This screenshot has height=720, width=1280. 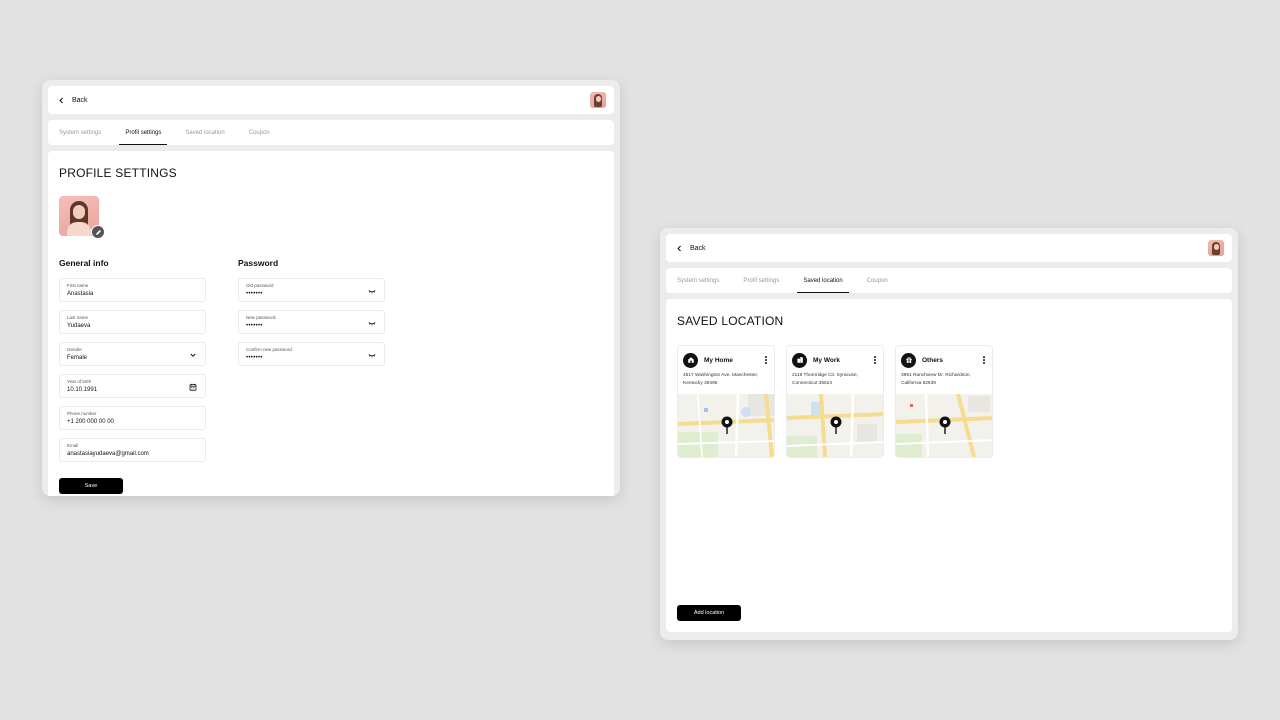 I want to click on location-name: Others, so click(x=932, y=360).